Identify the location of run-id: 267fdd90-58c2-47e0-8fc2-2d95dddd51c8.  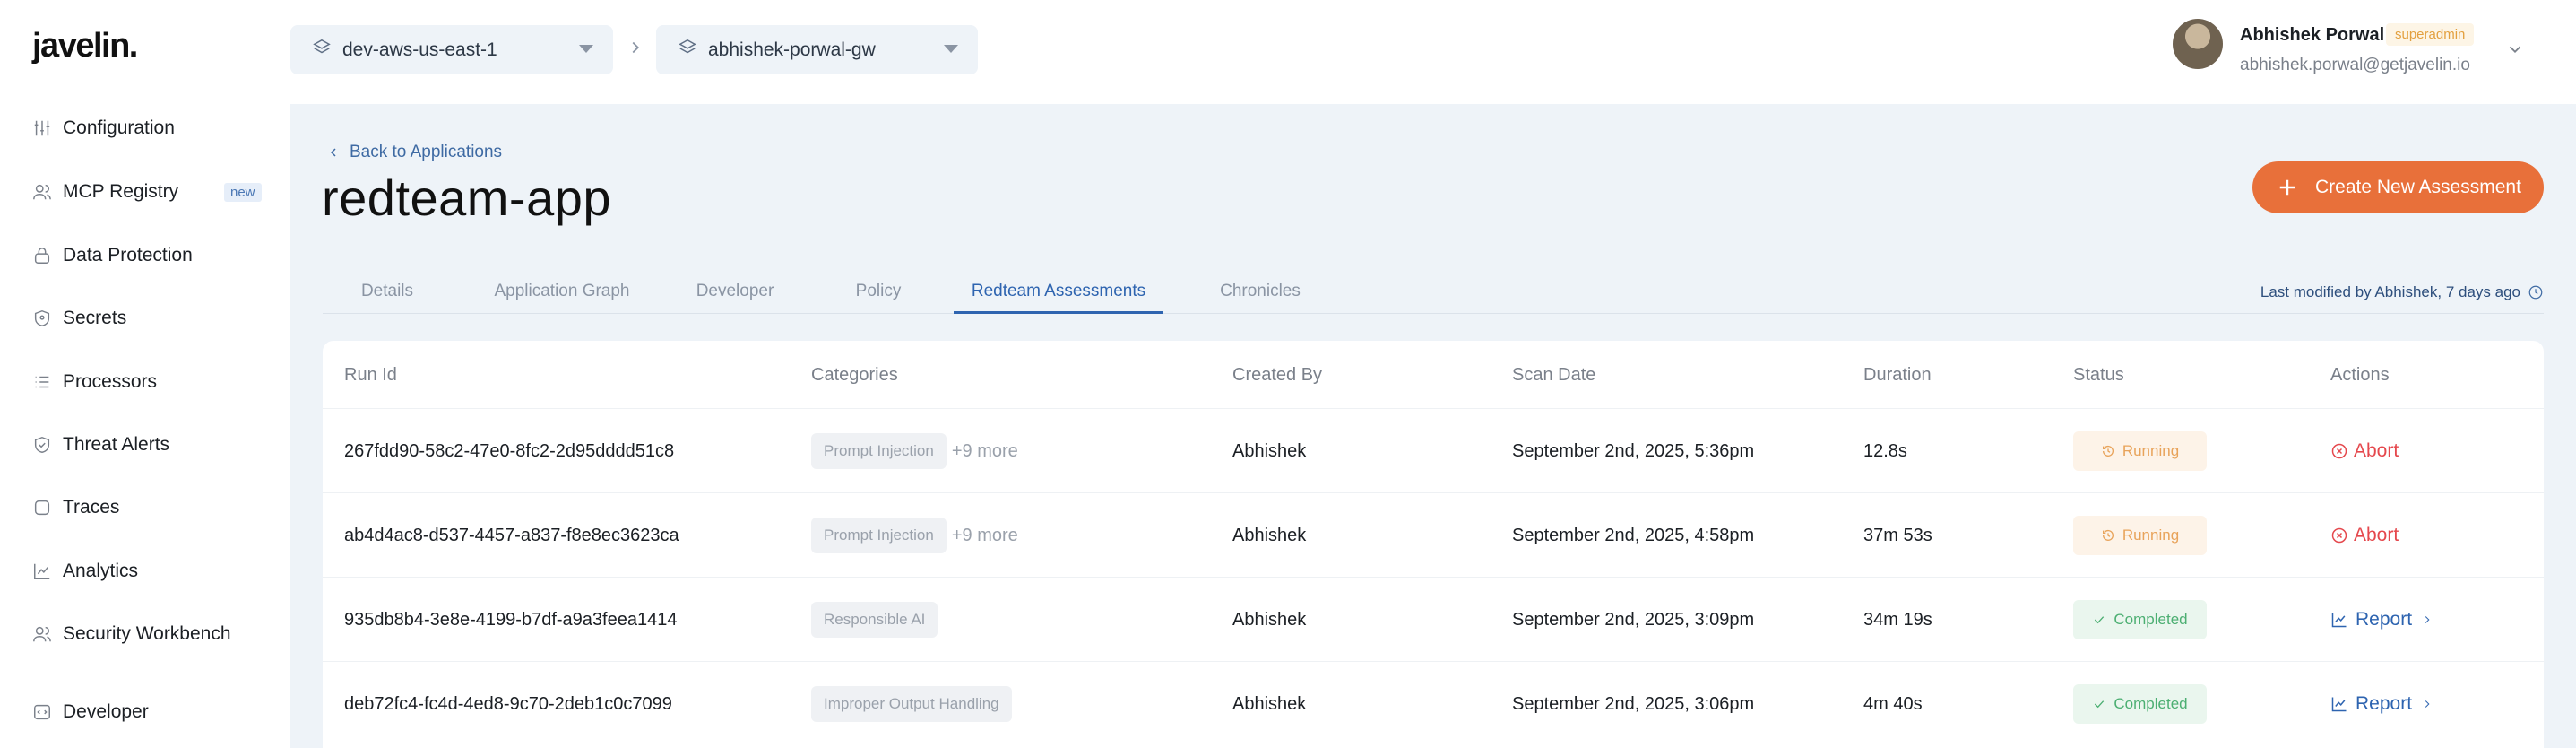
(509, 450).